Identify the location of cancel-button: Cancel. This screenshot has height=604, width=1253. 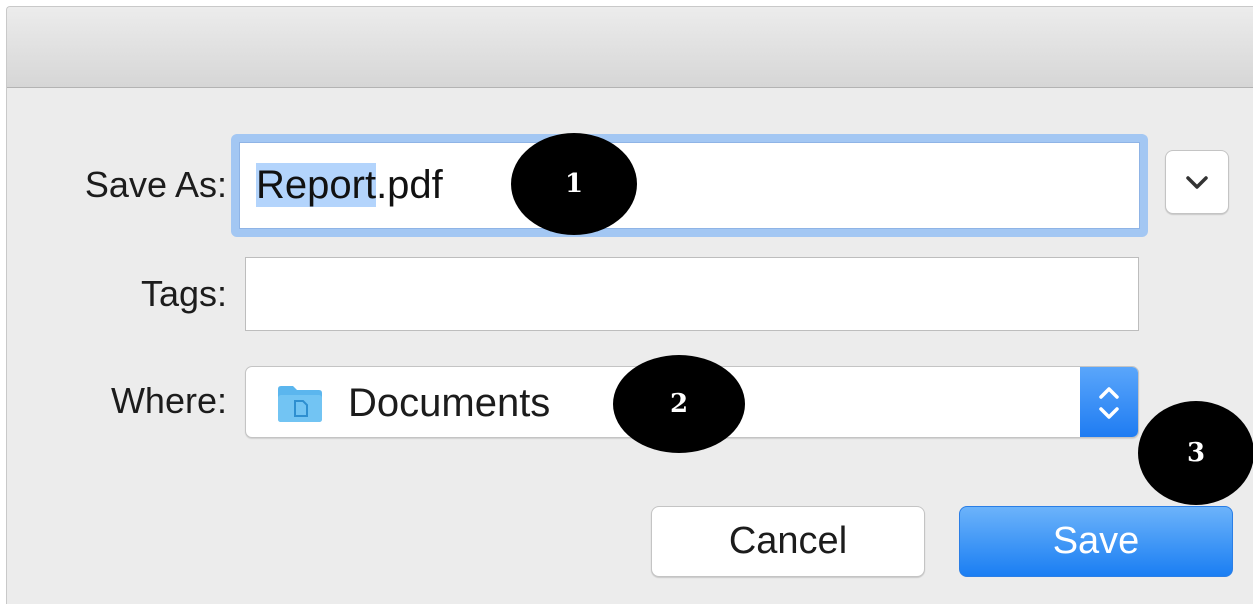
(788, 541).